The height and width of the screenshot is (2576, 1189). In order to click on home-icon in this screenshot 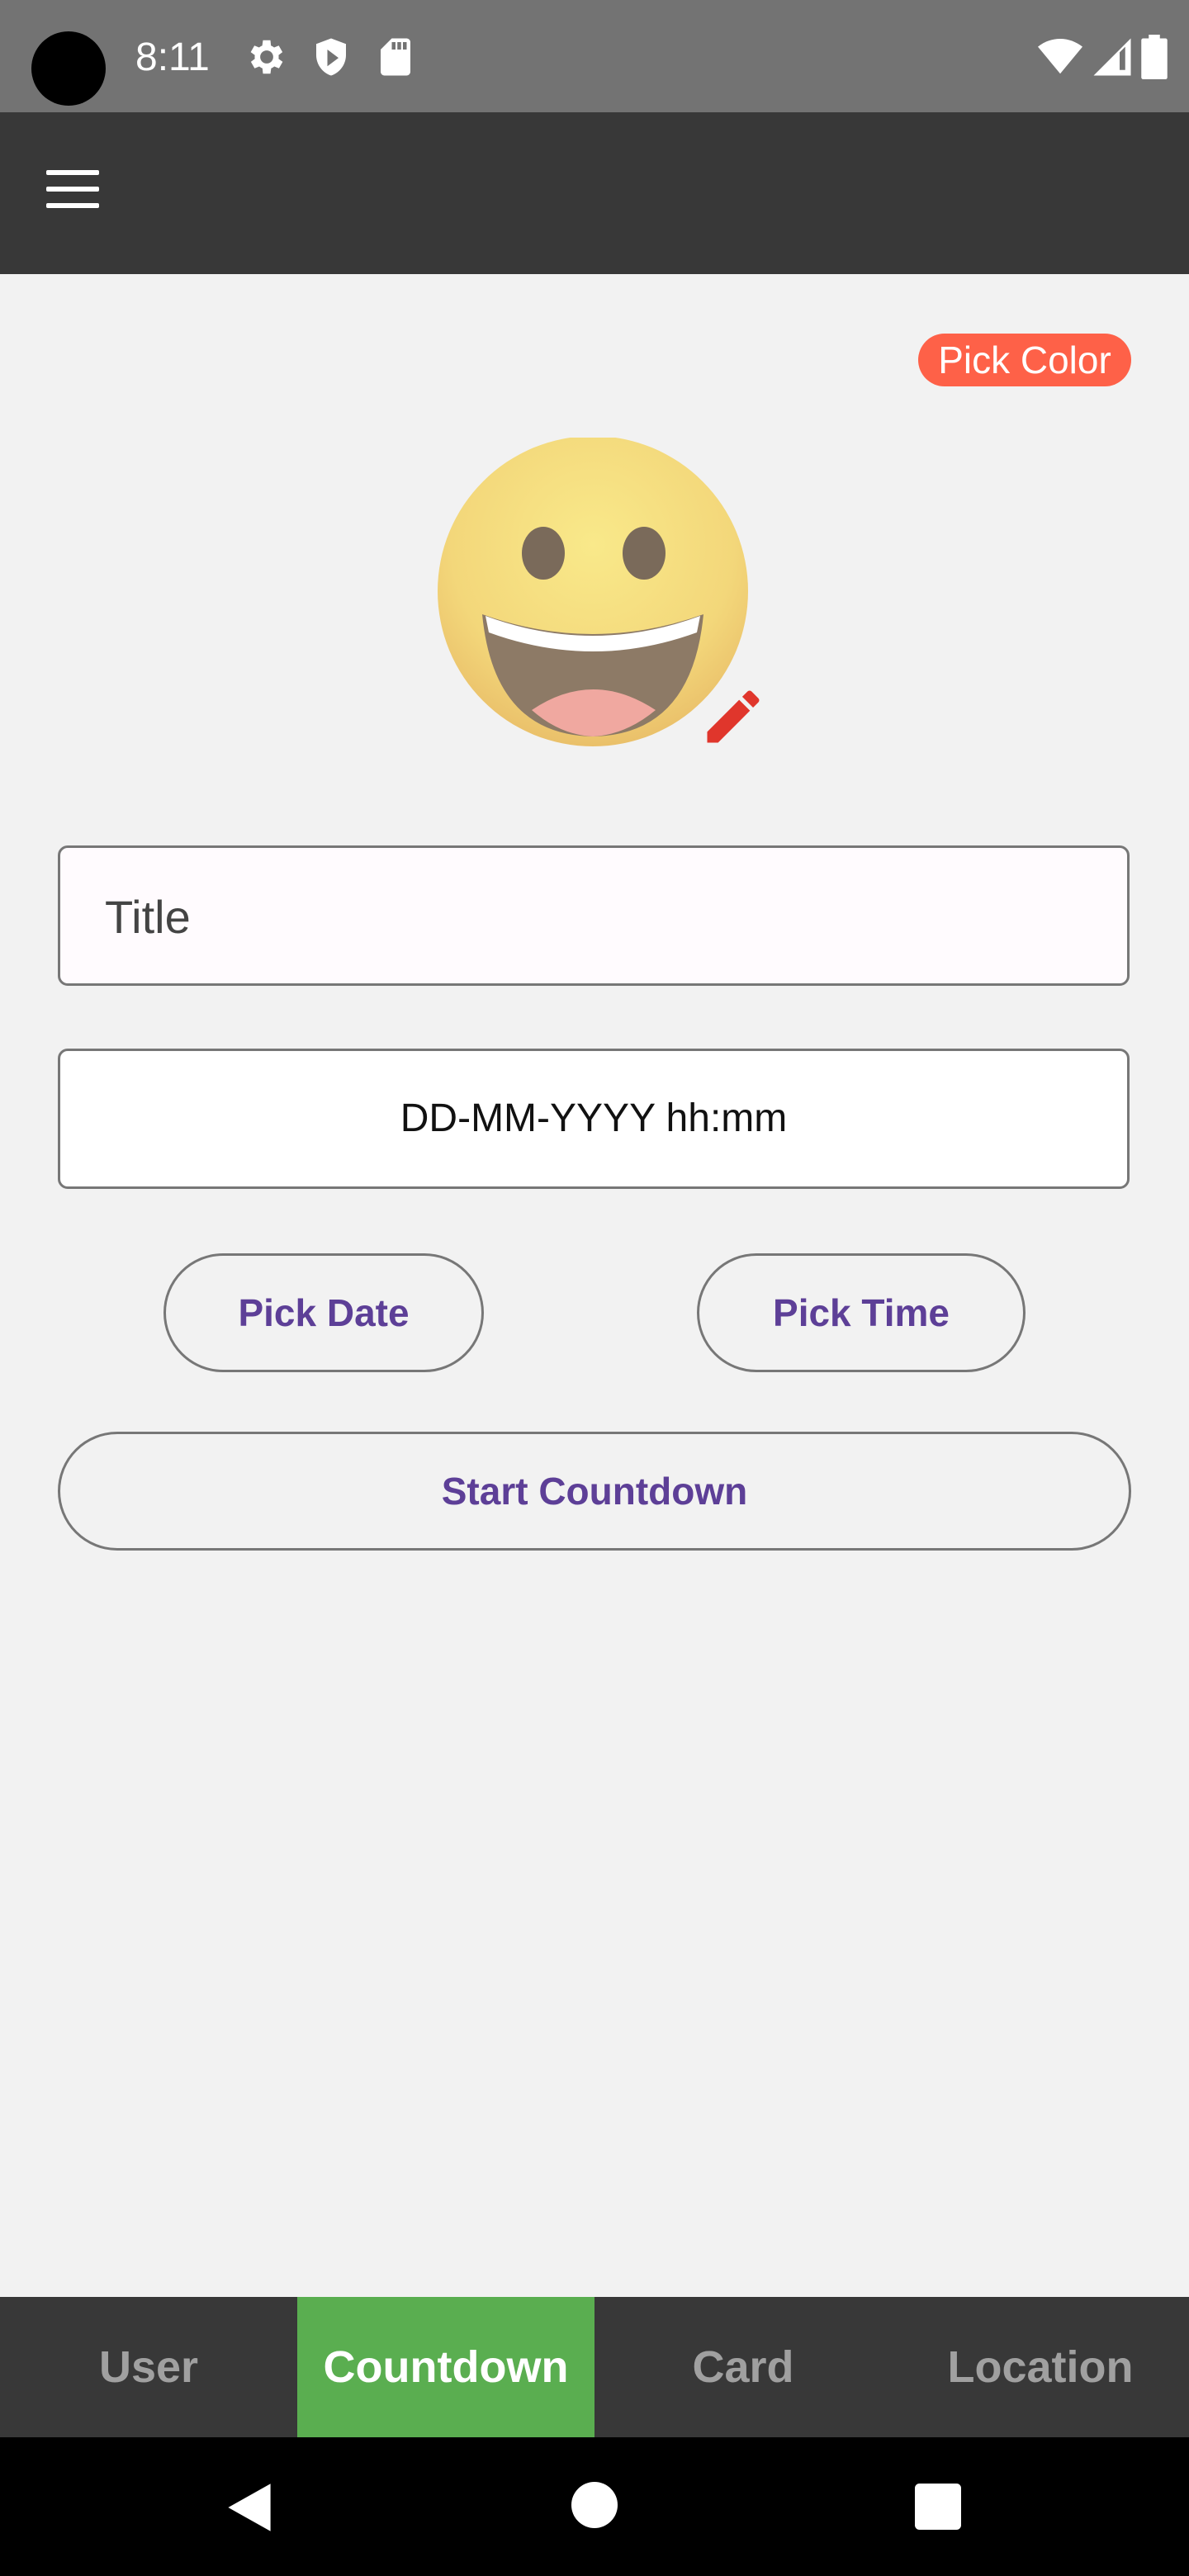, I will do `click(594, 2505)`.